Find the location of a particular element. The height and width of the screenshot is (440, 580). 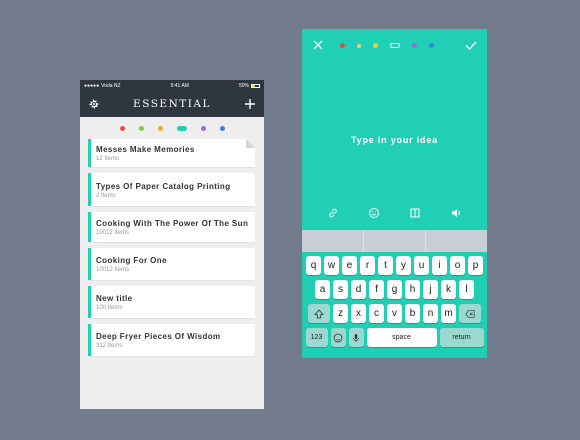

idea-input-placeholder: Type in your idea is located at coordinates (394, 140).